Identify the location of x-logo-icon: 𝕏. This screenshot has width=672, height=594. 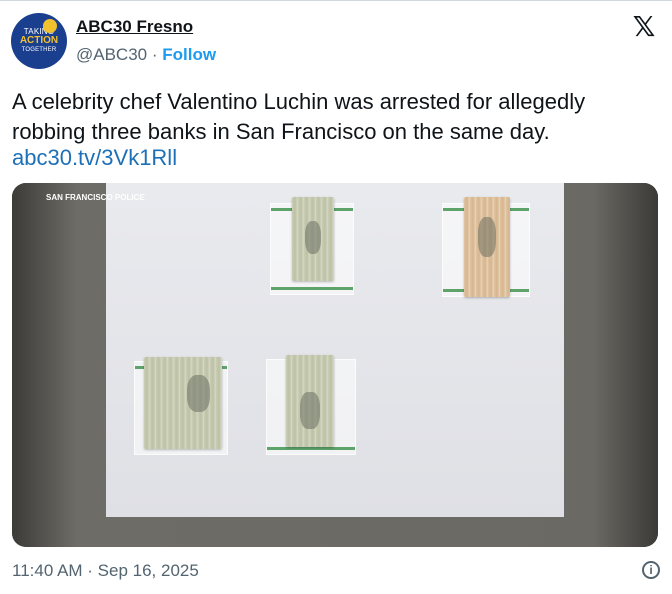
(644, 27).